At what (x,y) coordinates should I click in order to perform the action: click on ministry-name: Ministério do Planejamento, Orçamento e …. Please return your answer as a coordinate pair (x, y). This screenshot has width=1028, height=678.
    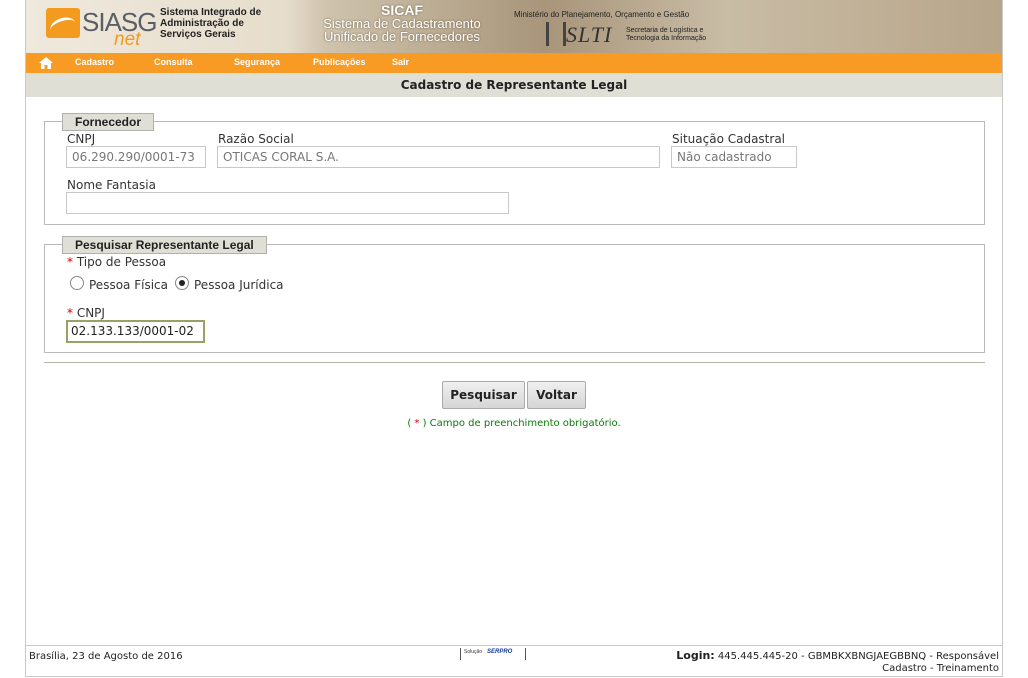
    Looking at the image, I should click on (602, 14).